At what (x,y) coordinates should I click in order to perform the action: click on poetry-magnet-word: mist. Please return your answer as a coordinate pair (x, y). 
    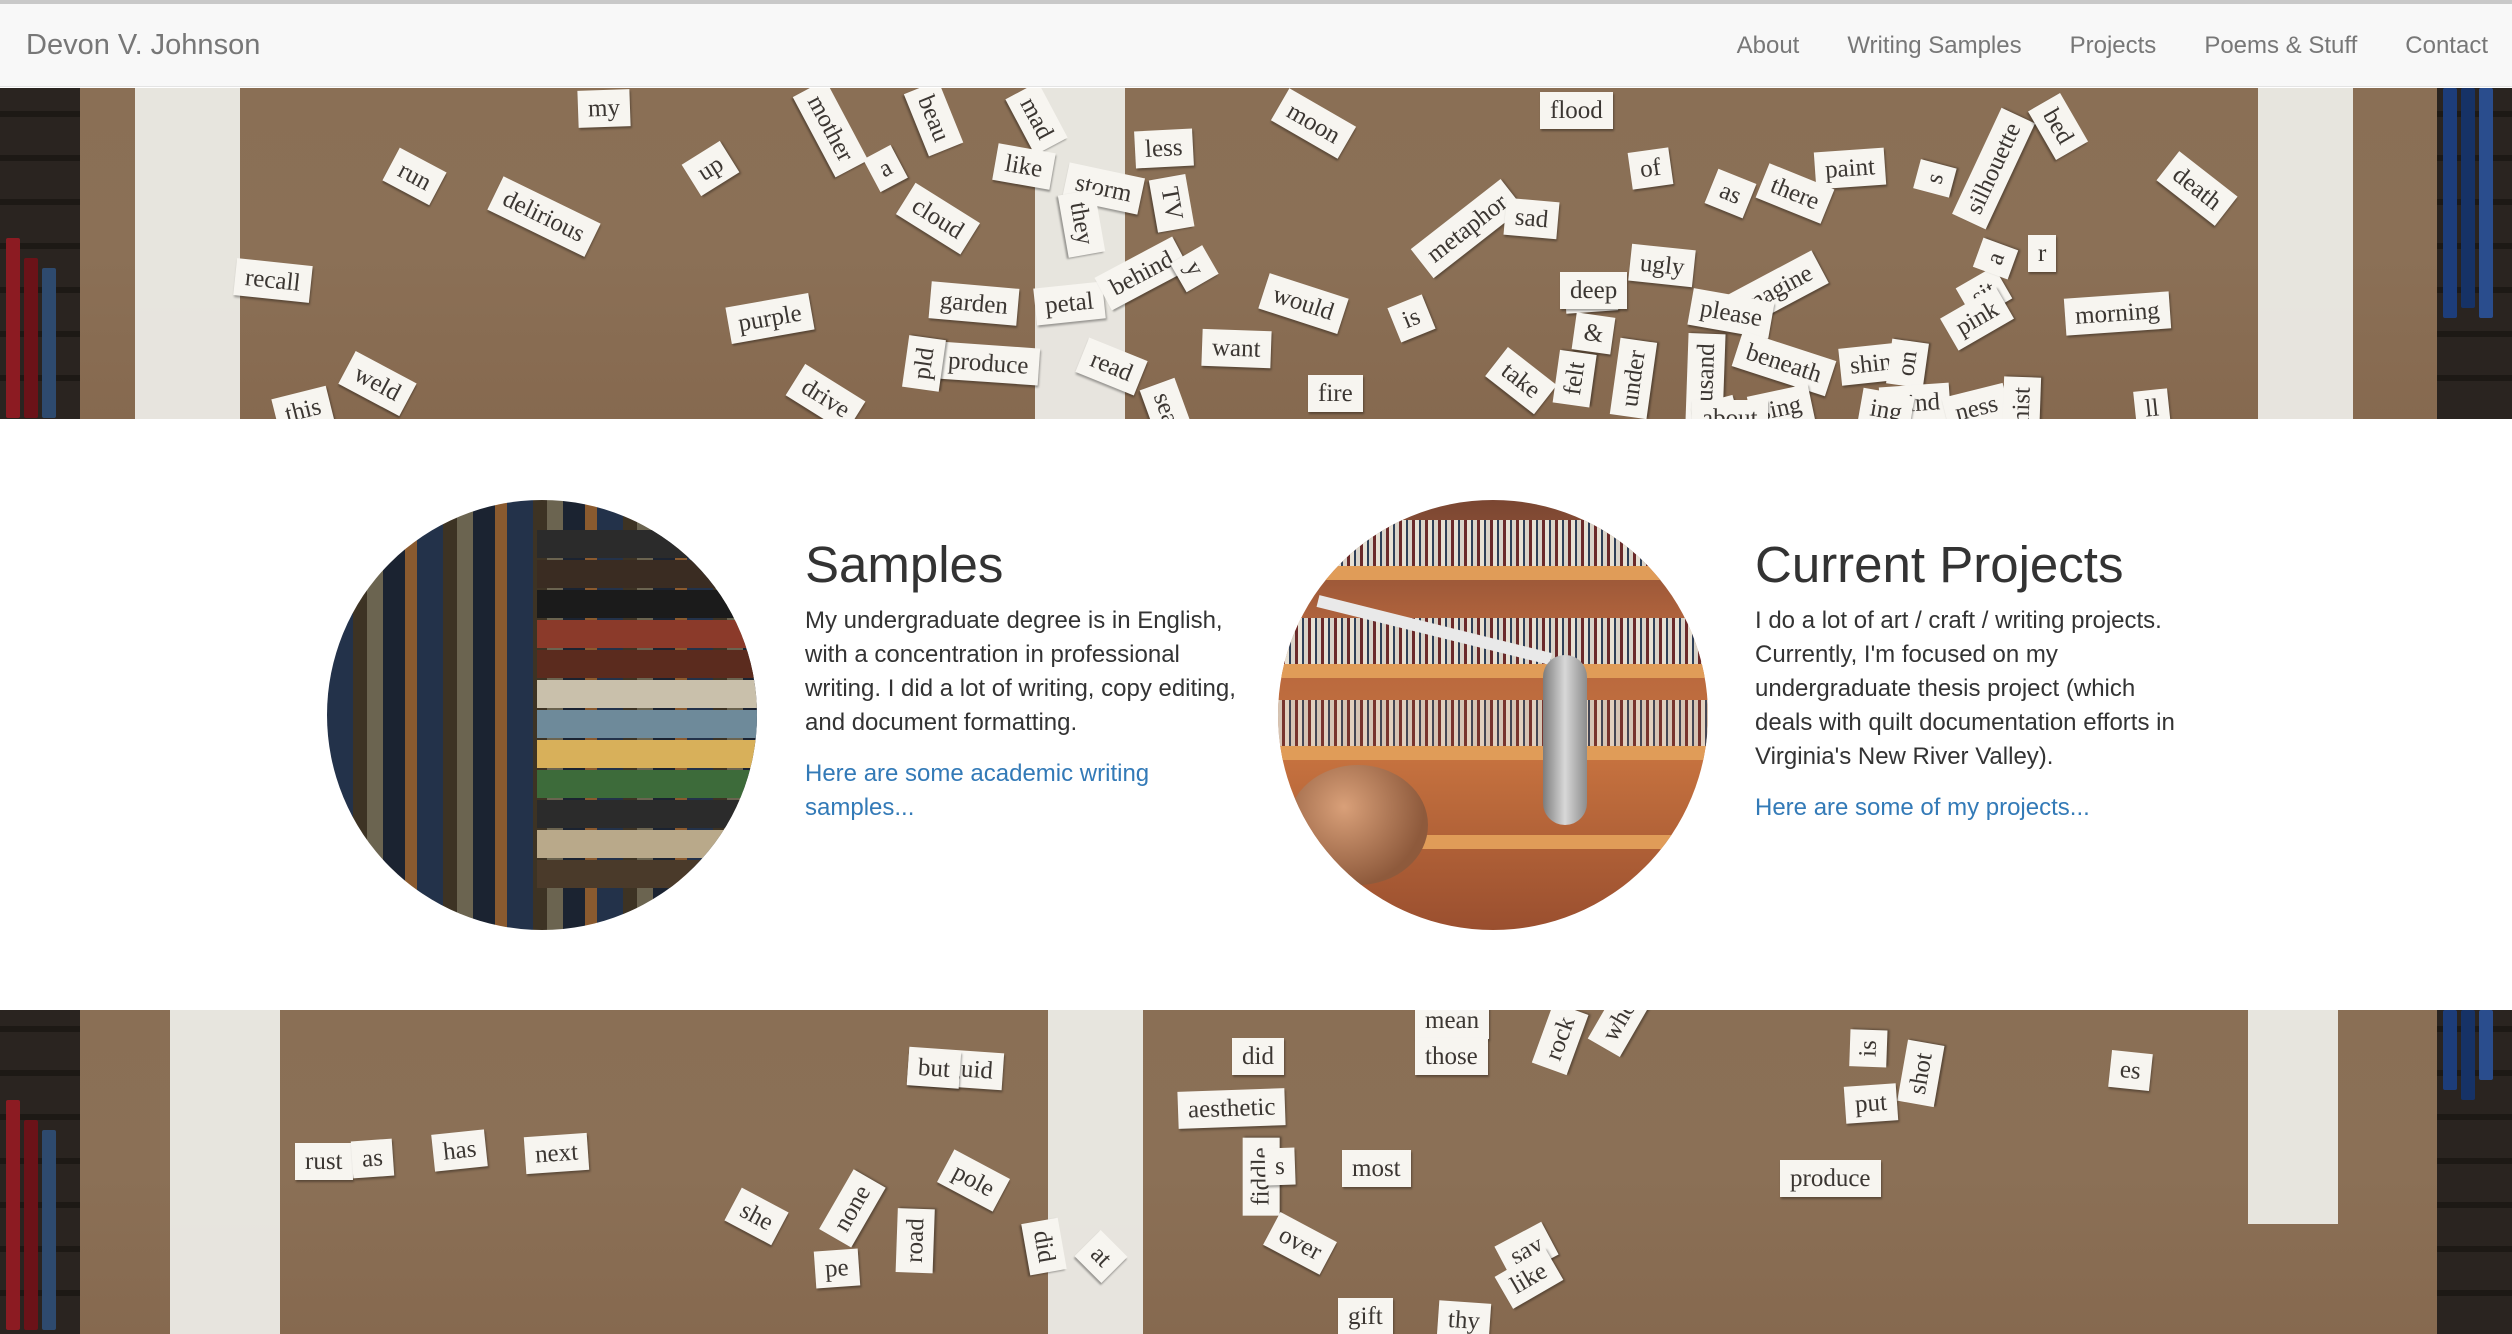
    Looking at the image, I should click on (2021, 397).